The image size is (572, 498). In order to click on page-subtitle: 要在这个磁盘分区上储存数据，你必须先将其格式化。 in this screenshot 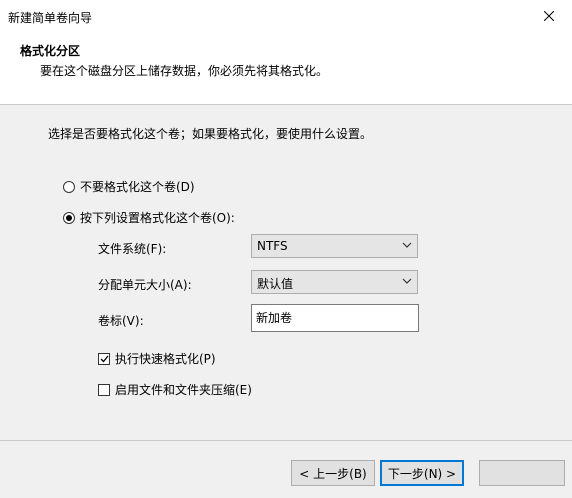, I will do `click(184, 71)`.